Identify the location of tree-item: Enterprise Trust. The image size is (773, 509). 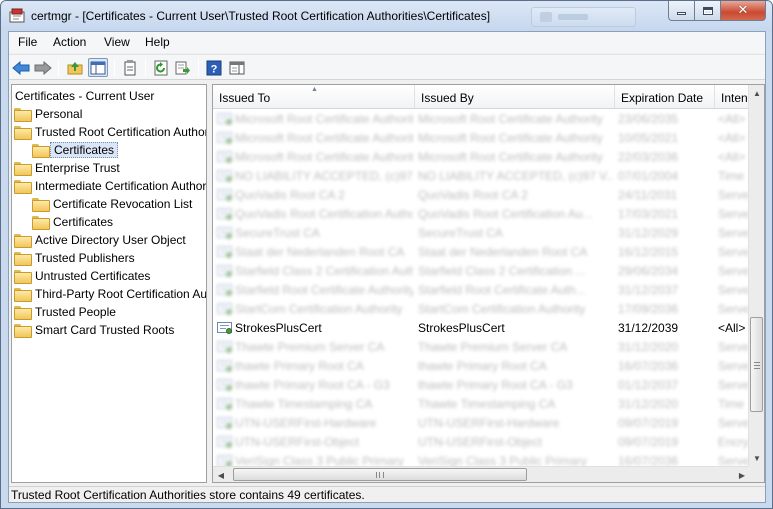
(67, 167).